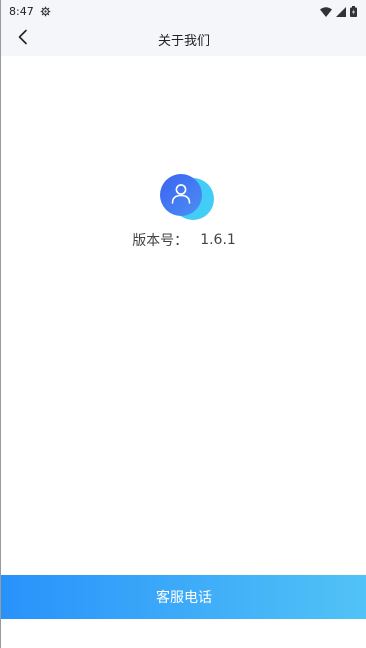 The width and height of the screenshot is (366, 648). I want to click on customer-service-label: 客服电话, so click(184, 598).